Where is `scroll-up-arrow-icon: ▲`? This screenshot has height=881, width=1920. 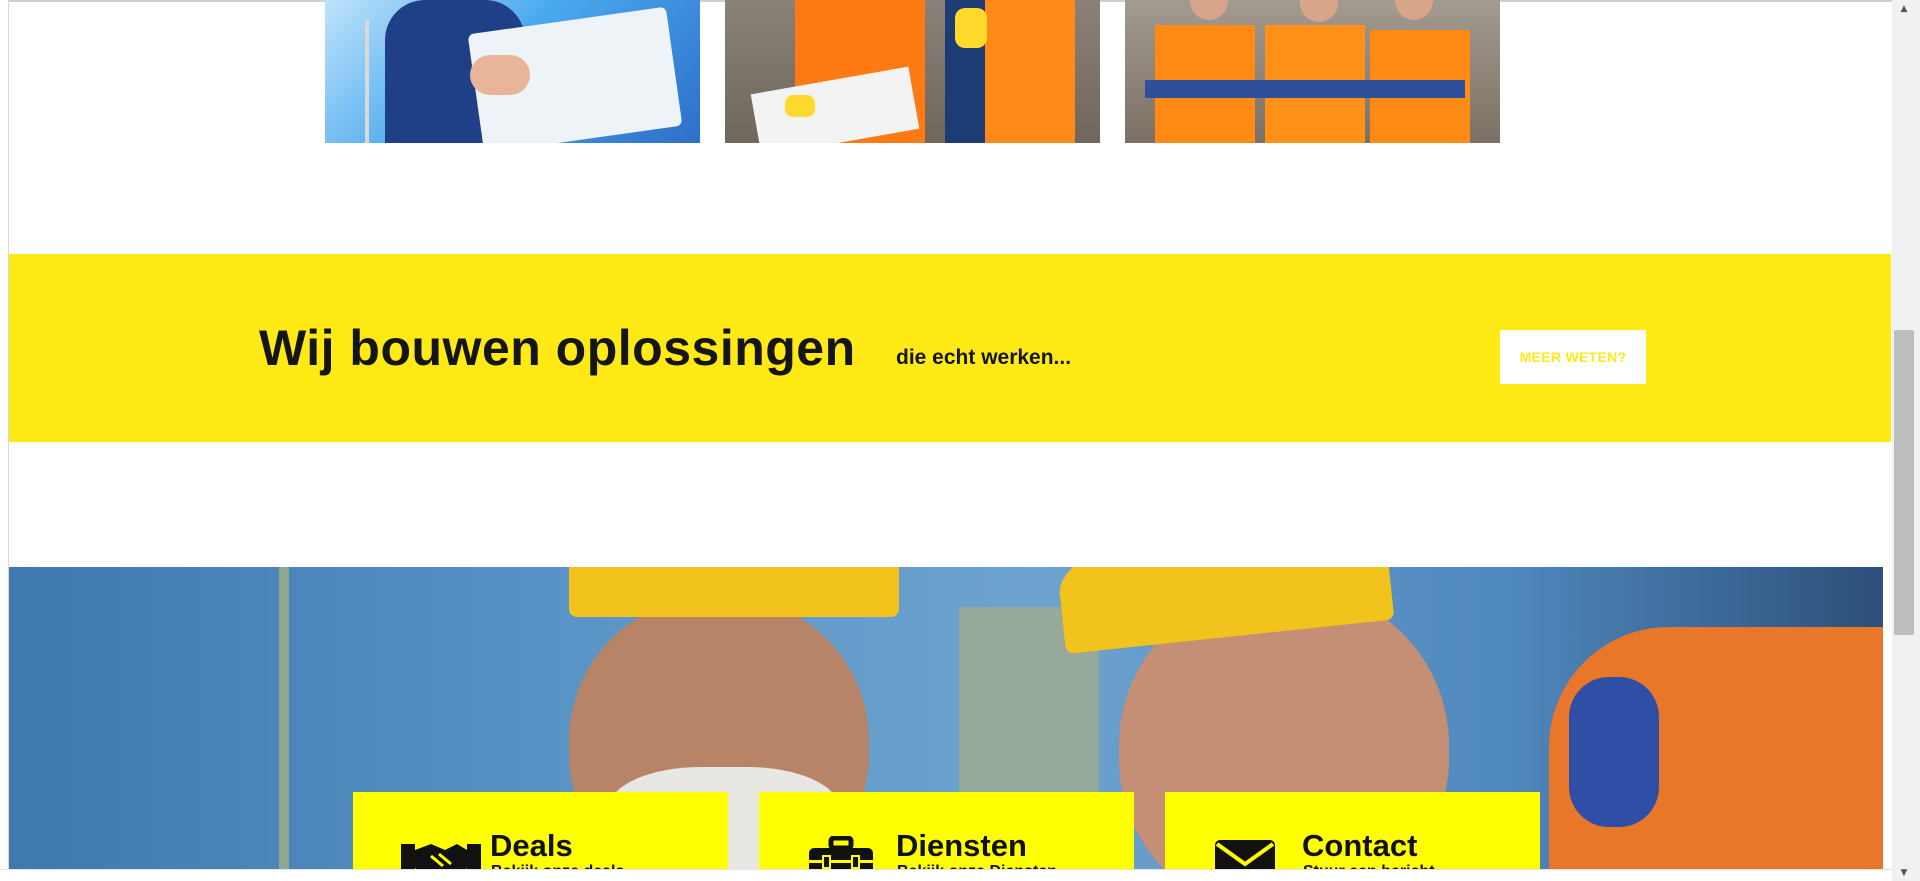
scroll-up-arrow-icon: ▲ is located at coordinates (1904, 9).